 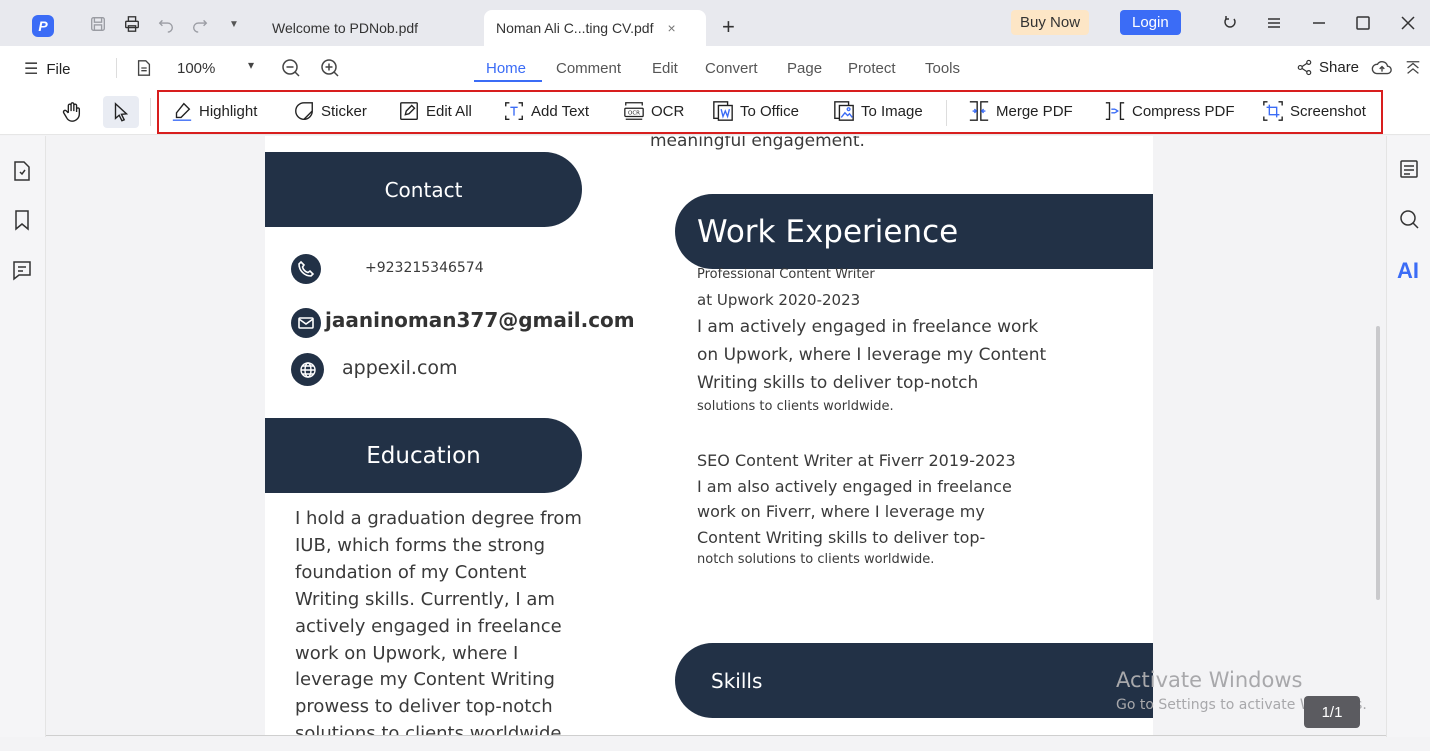 What do you see at coordinates (291, 68) in the screenshot?
I see `zoom-out-icon` at bounding box center [291, 68].